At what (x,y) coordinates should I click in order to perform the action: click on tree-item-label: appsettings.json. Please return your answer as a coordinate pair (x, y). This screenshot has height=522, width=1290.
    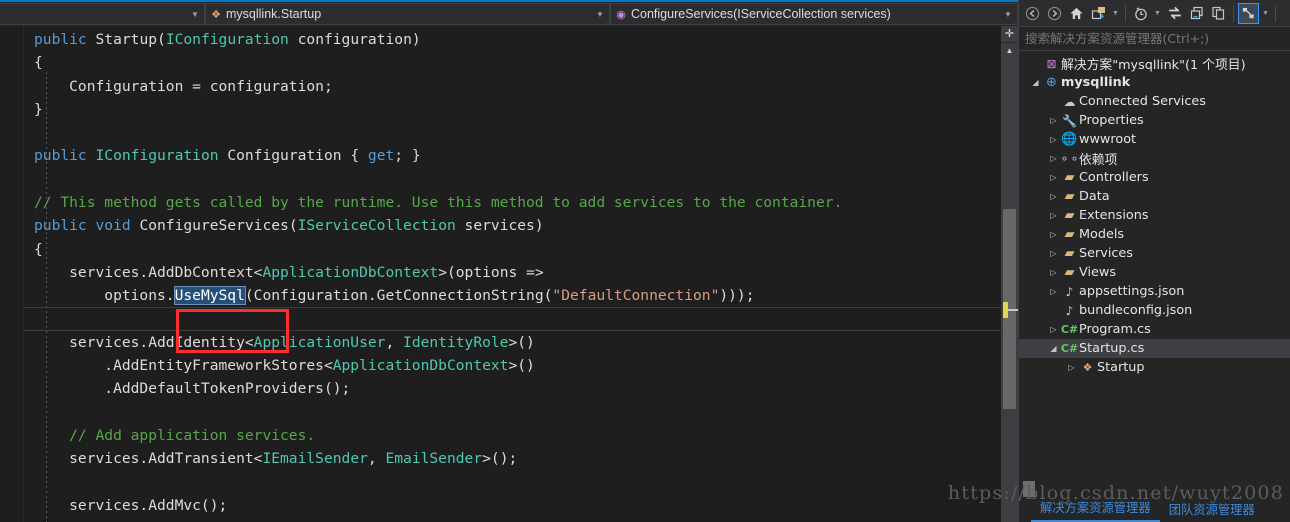
    Looking at the image, I should click on (1132, 291).